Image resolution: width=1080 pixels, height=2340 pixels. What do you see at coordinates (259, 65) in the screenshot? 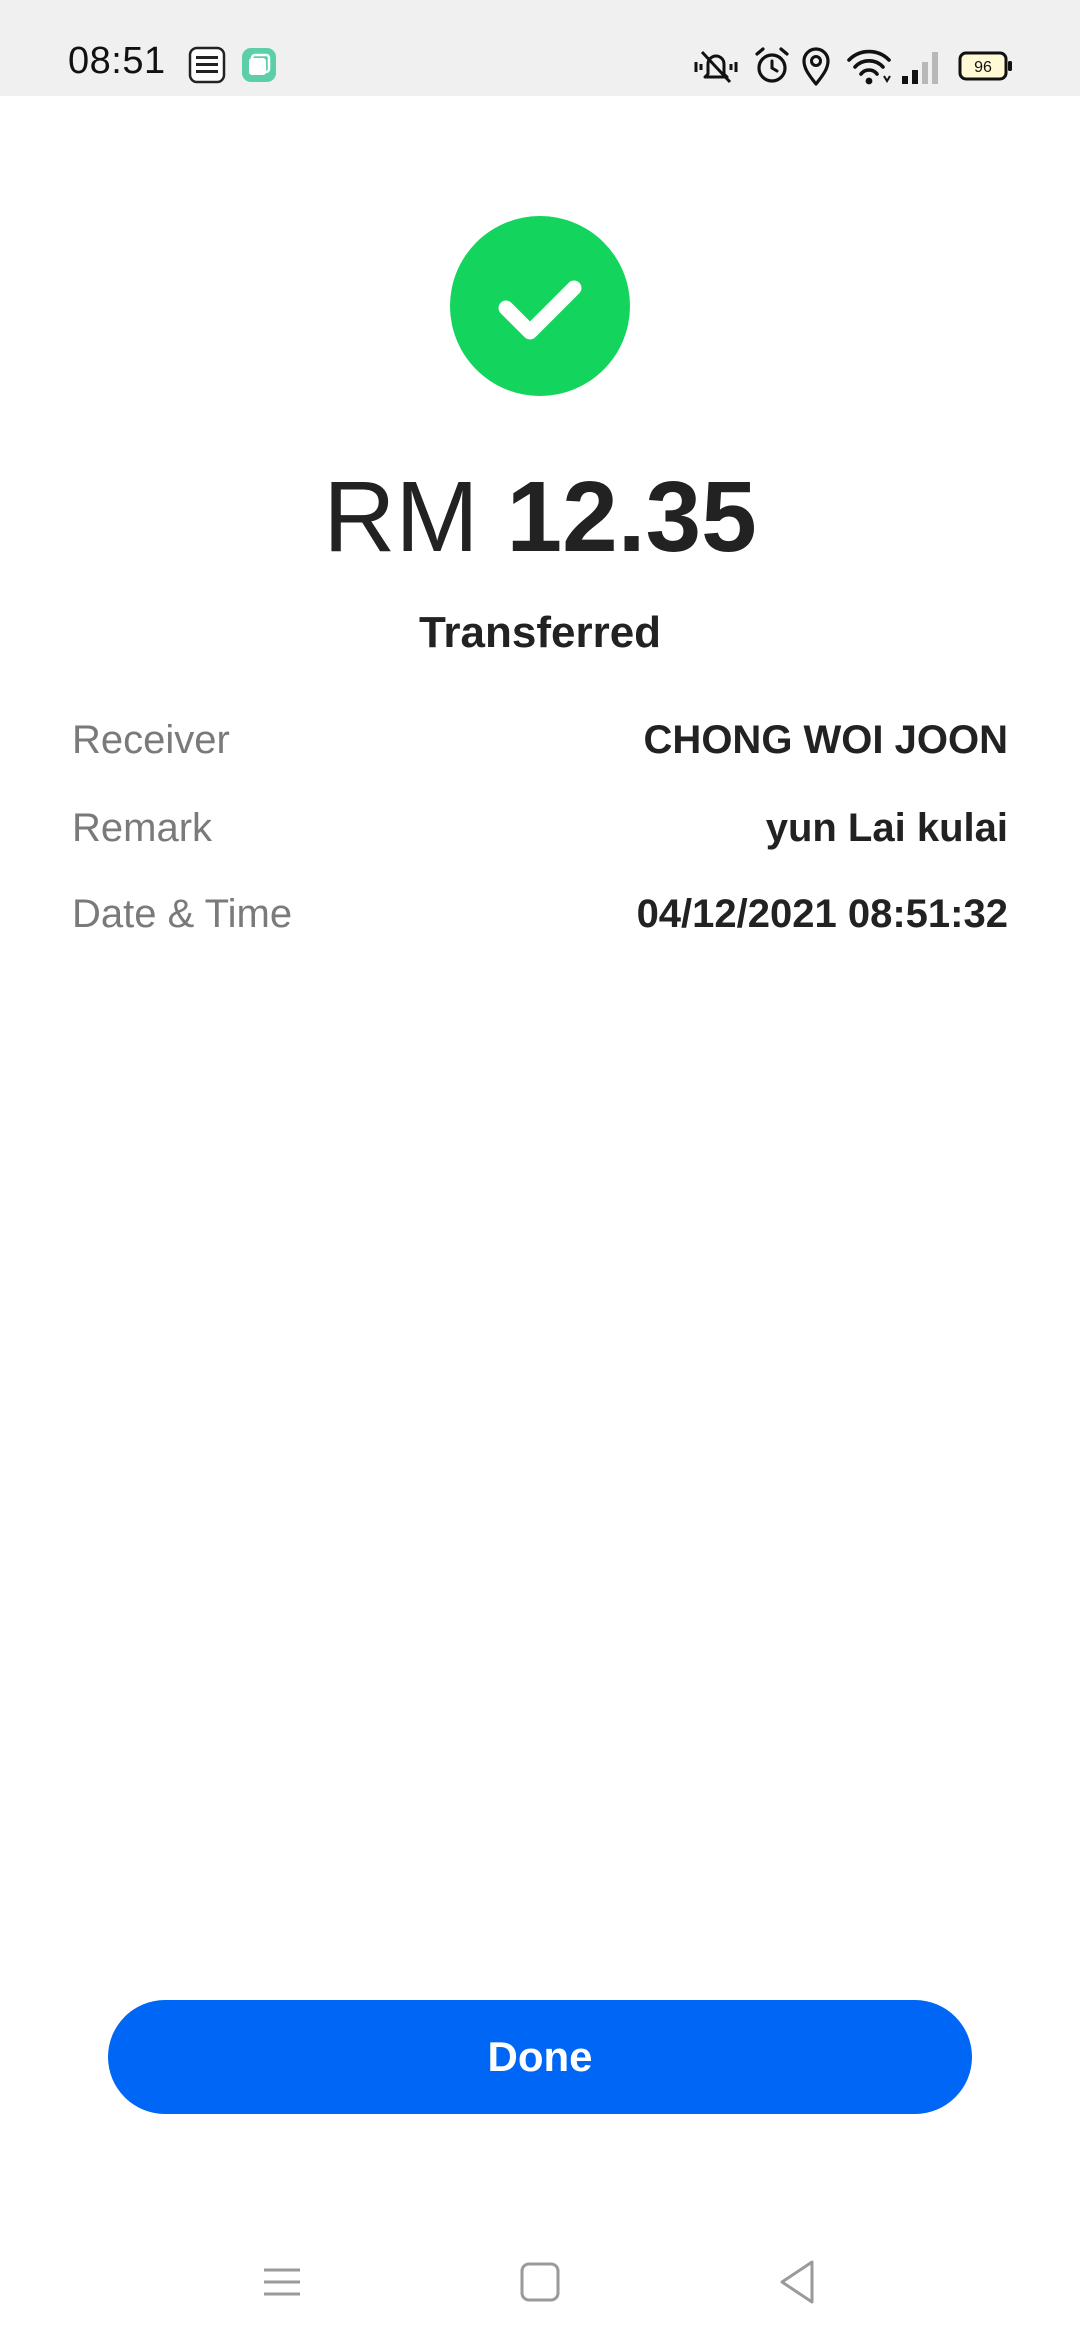
I see `notification-app-icon` at bounding box center [259, 65].